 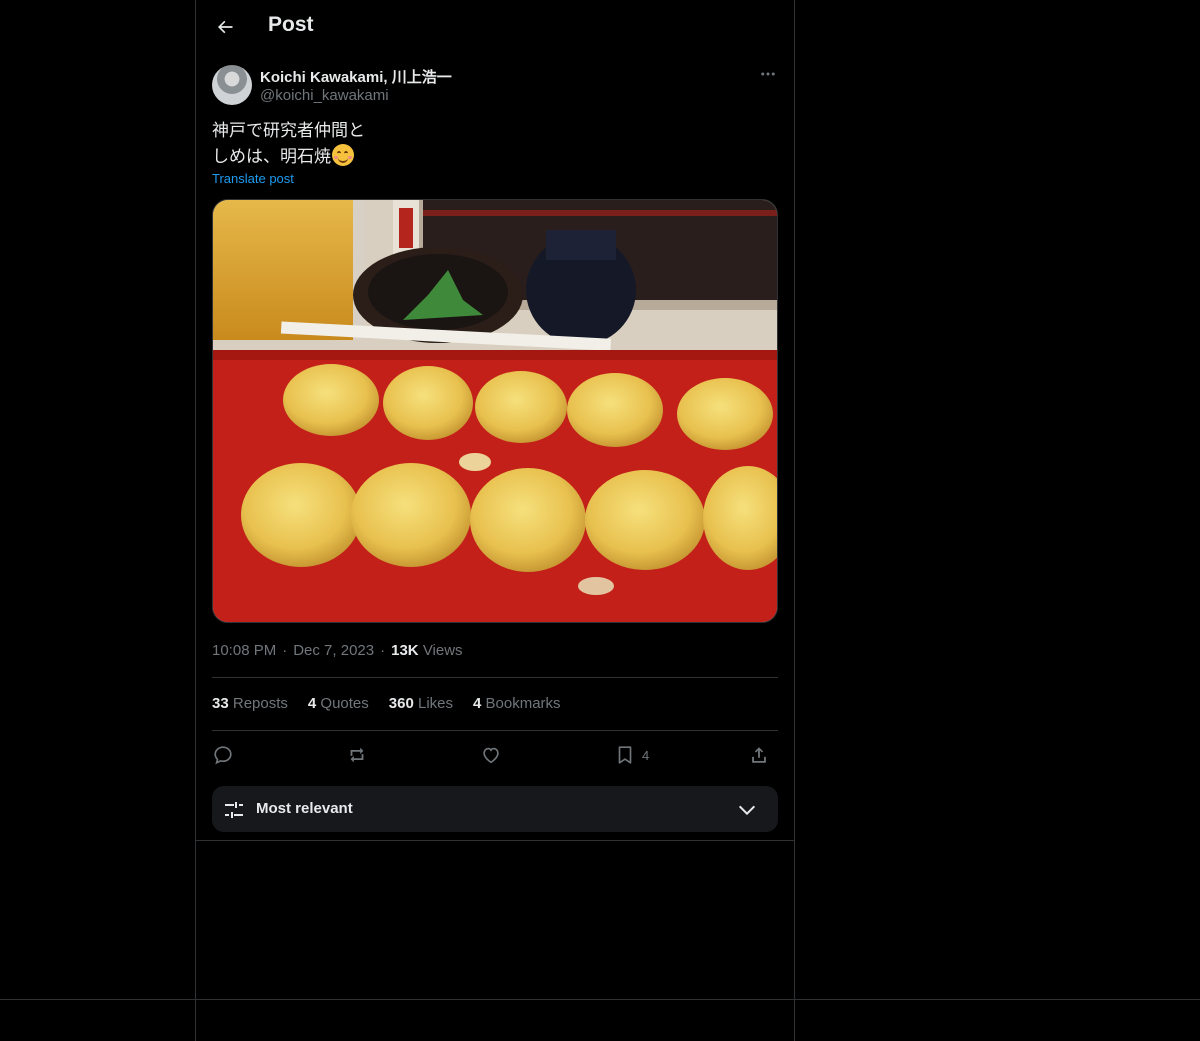 I want to click on smiling-face-emoji-icon, so click(x=343, y=155).